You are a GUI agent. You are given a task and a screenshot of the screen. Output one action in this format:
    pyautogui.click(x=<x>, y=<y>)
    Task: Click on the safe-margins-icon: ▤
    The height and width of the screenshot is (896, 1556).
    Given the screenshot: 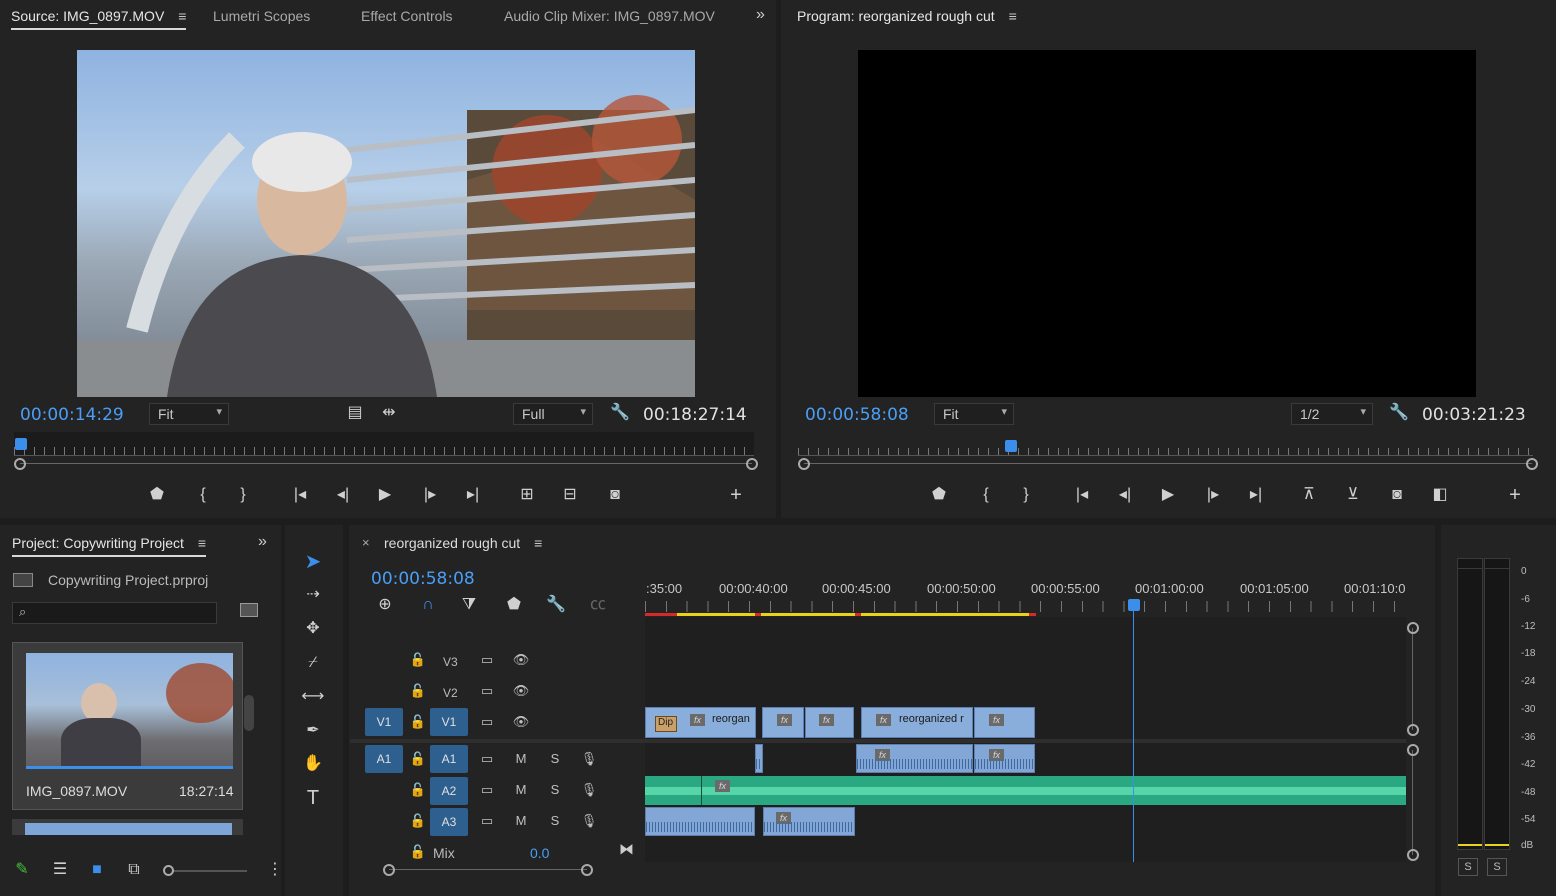 What is the action you would take?
    pyautogui.click(x=355, y=413)
    